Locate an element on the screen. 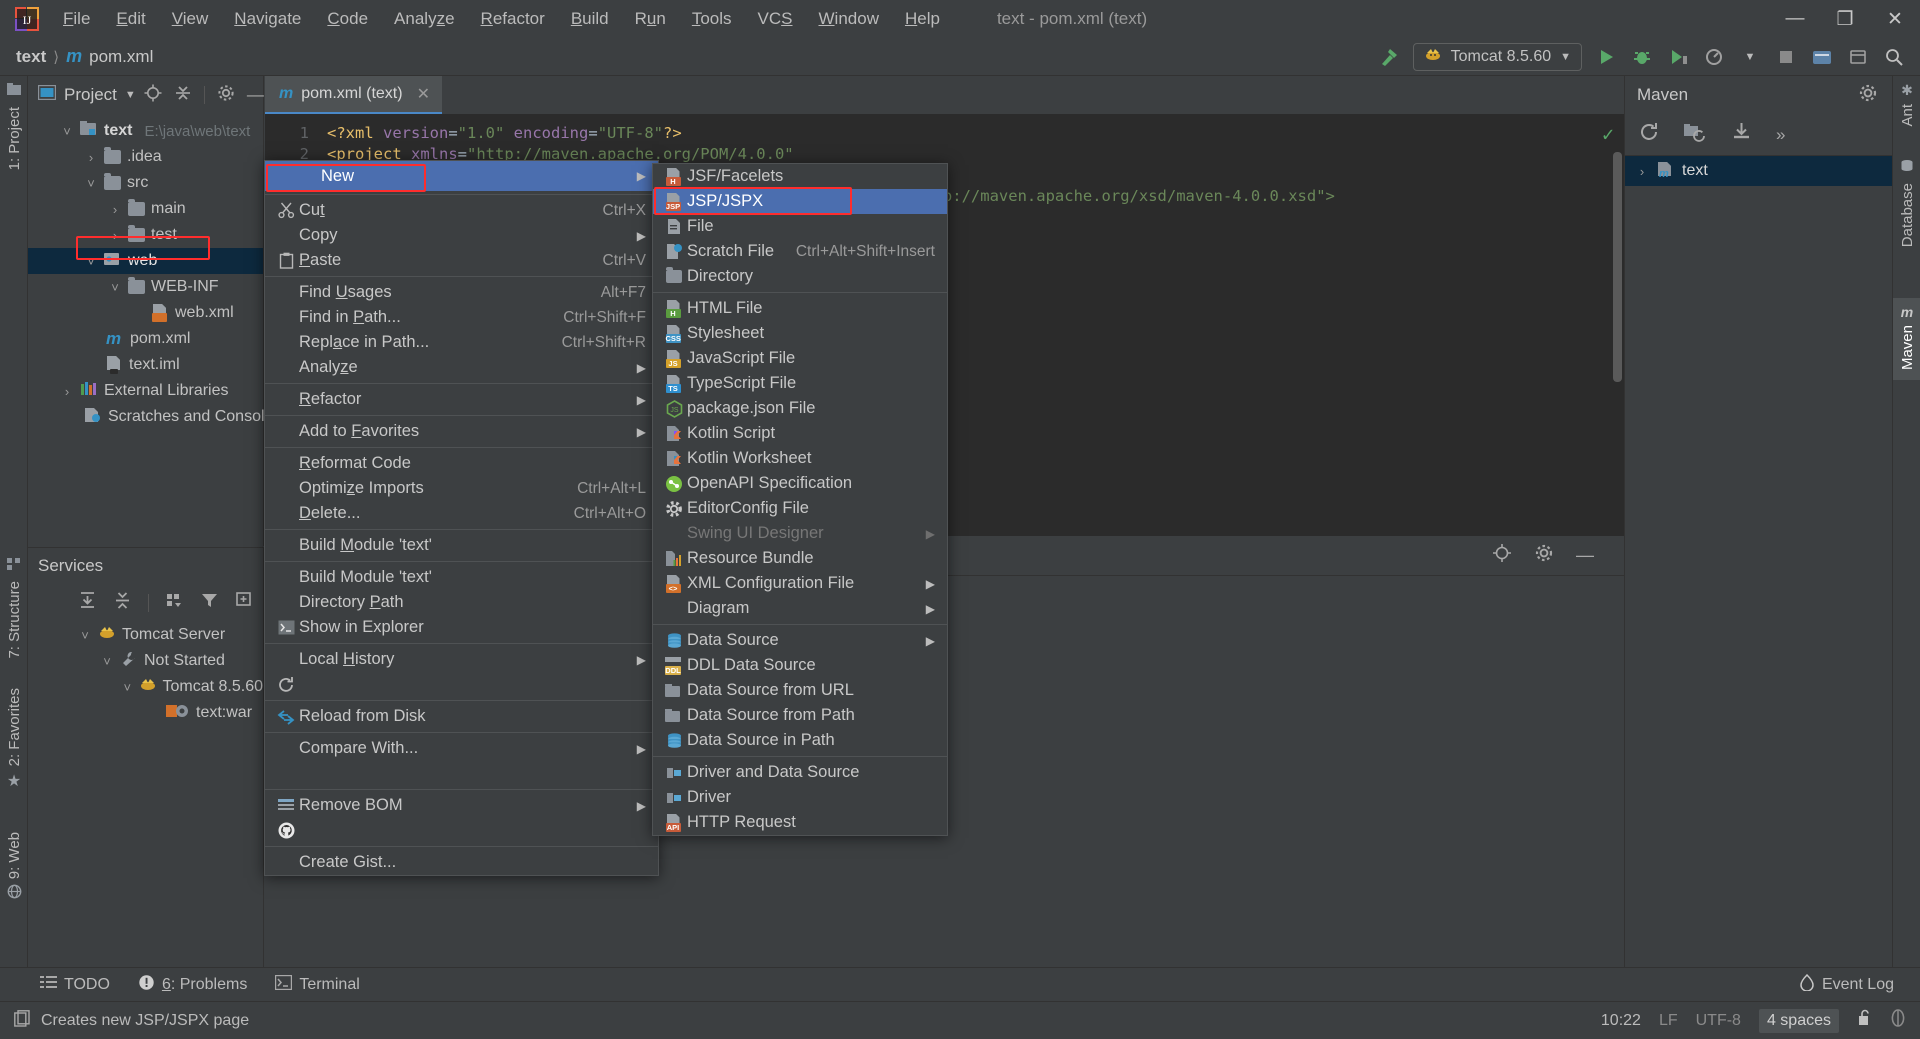 This screenshot has width=1920, height=1039. menu-item-directory-path: Directory Path is located at coordinates (461, 602).